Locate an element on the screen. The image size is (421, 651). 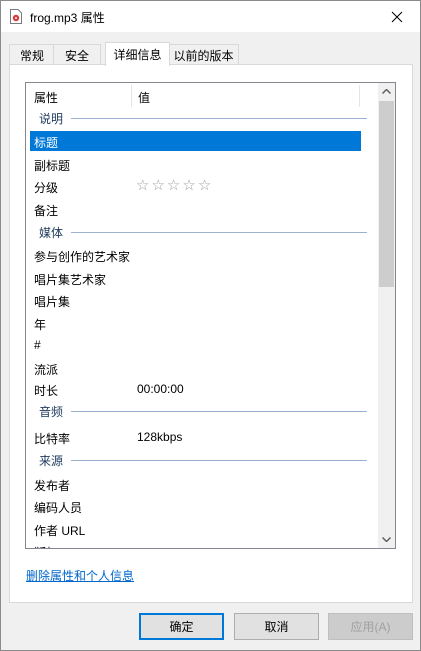
property-name: 标题 is located at coordinates (46, 143).